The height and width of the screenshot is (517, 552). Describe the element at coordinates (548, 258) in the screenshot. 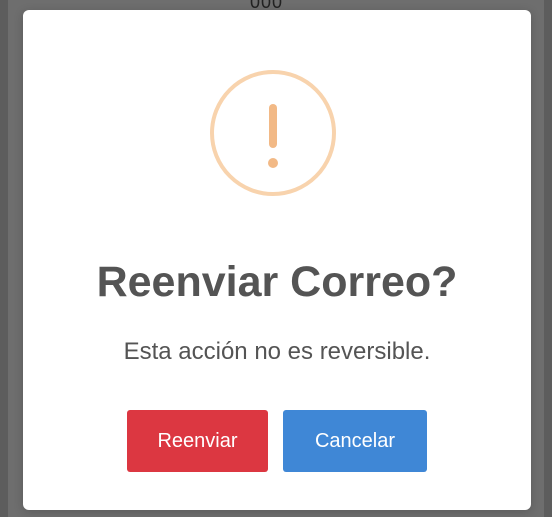

I see `backdrop-edge-right` at that location.